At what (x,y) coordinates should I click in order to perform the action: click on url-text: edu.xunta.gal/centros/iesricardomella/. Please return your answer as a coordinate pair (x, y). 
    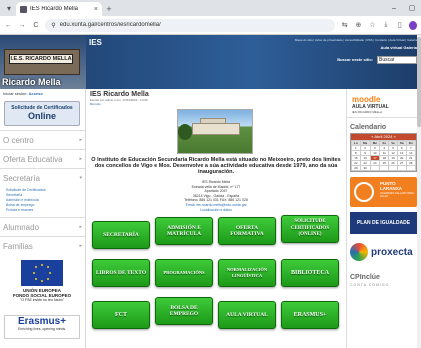
    Looking at the image, I should click on (110, 25).